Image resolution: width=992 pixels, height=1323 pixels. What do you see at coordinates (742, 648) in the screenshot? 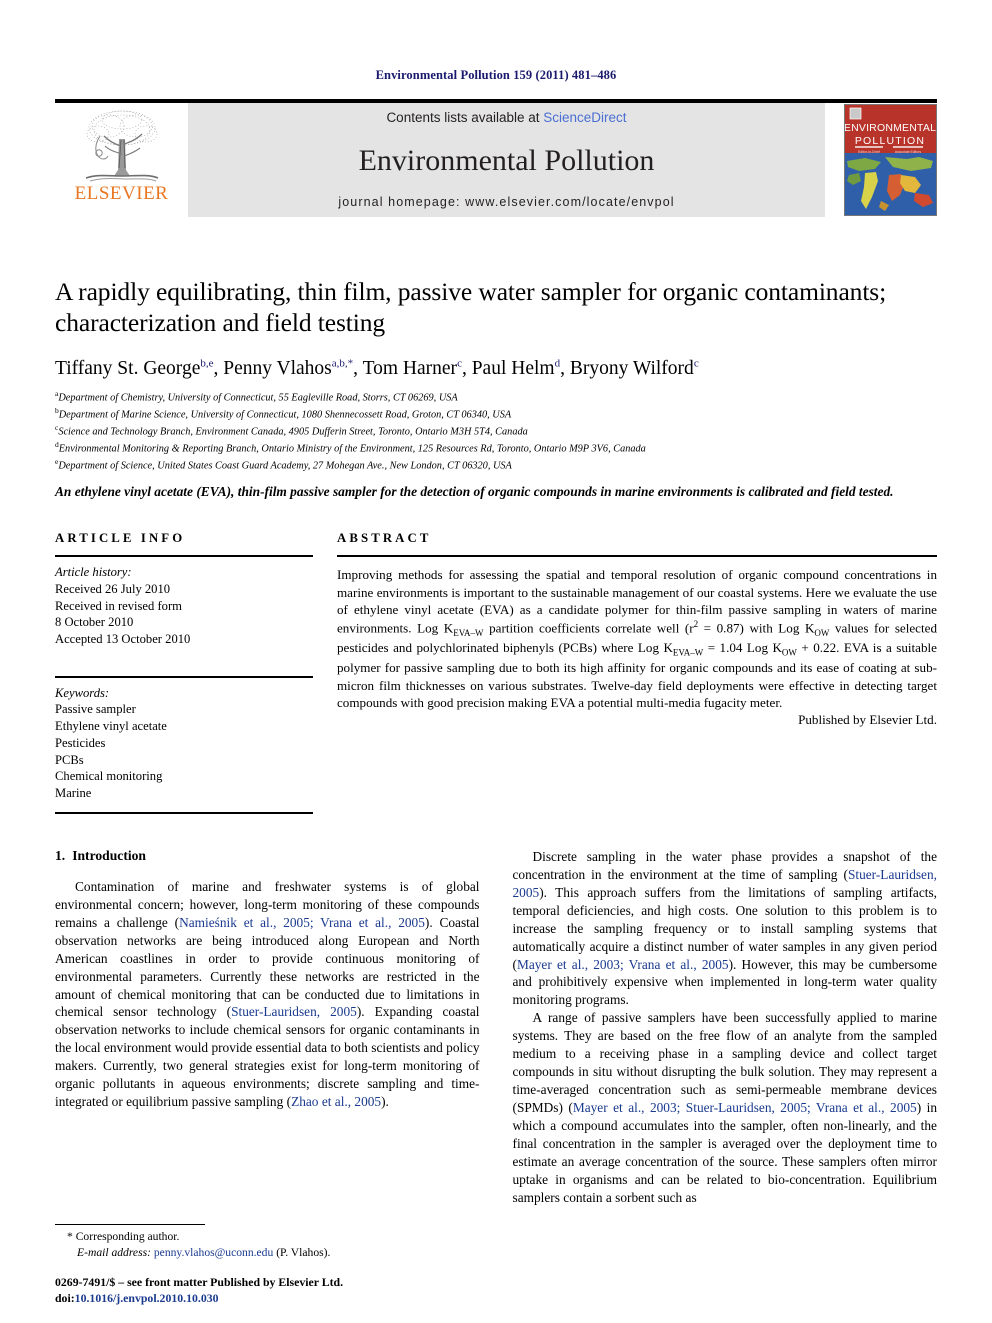
I see `abstract-part: = 1.04 Log K` at bounding box center [742, 648].